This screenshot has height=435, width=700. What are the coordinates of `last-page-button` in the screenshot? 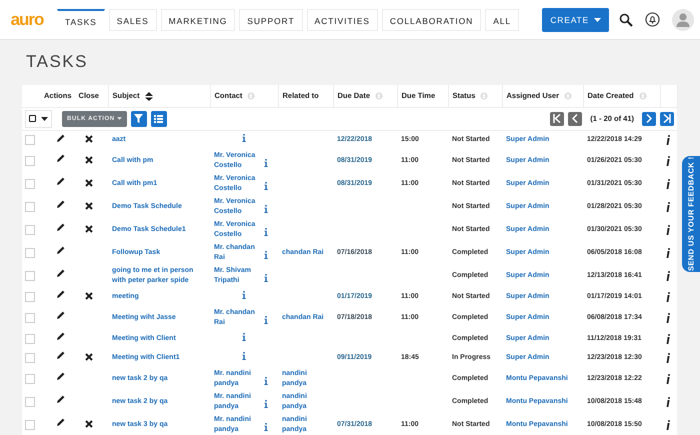 It's located at (667, 119).